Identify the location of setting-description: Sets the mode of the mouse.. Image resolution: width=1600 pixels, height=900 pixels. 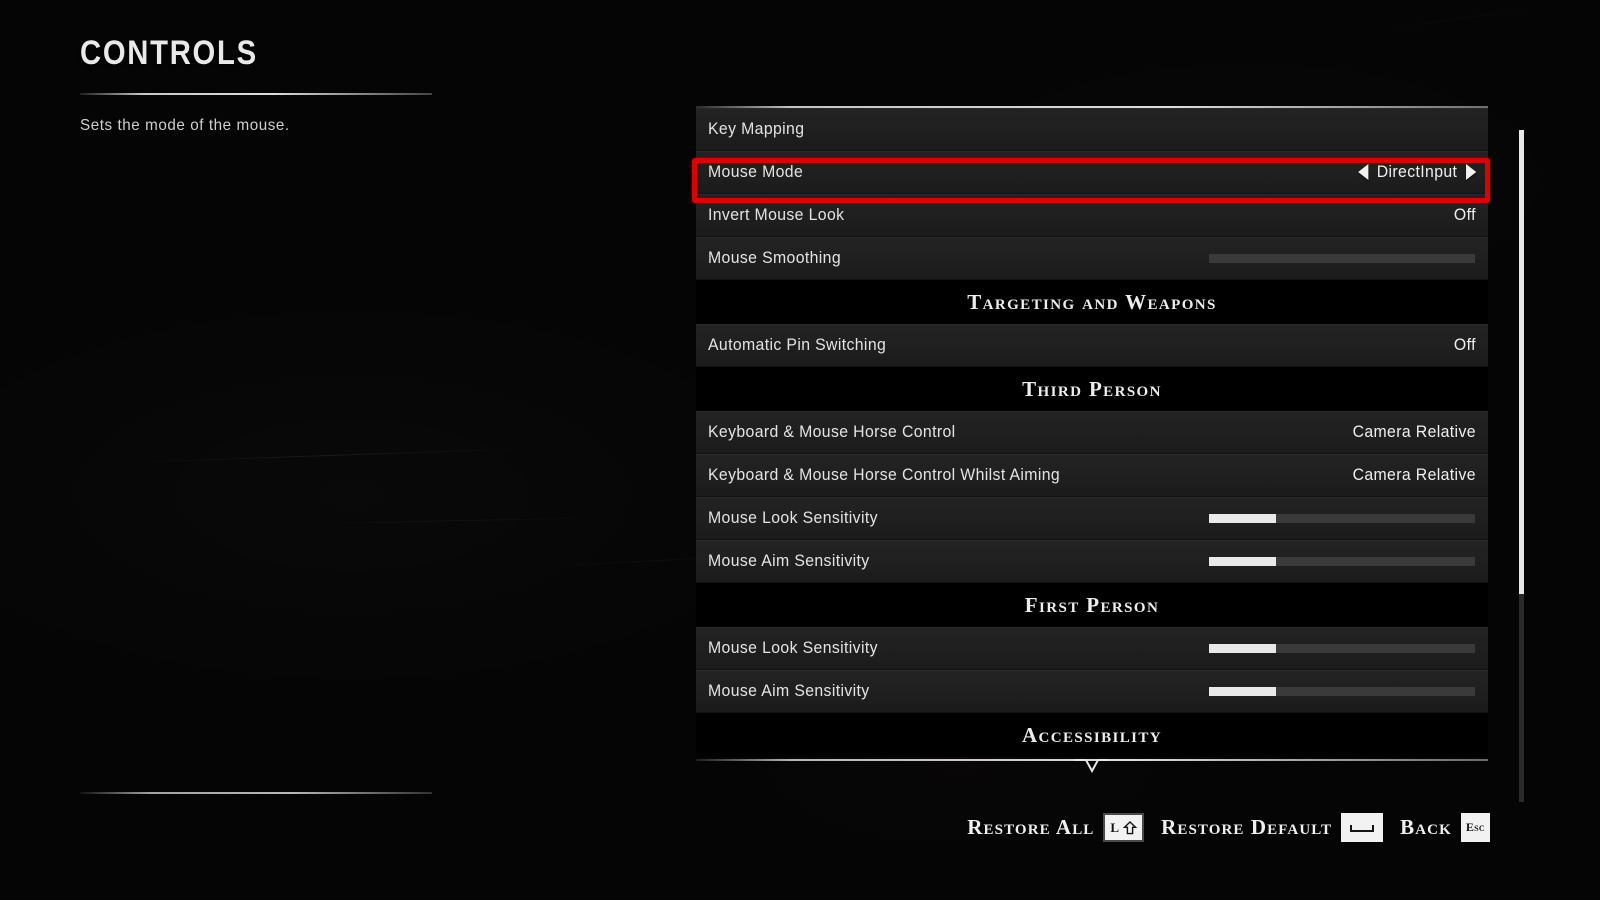
(185, 125).